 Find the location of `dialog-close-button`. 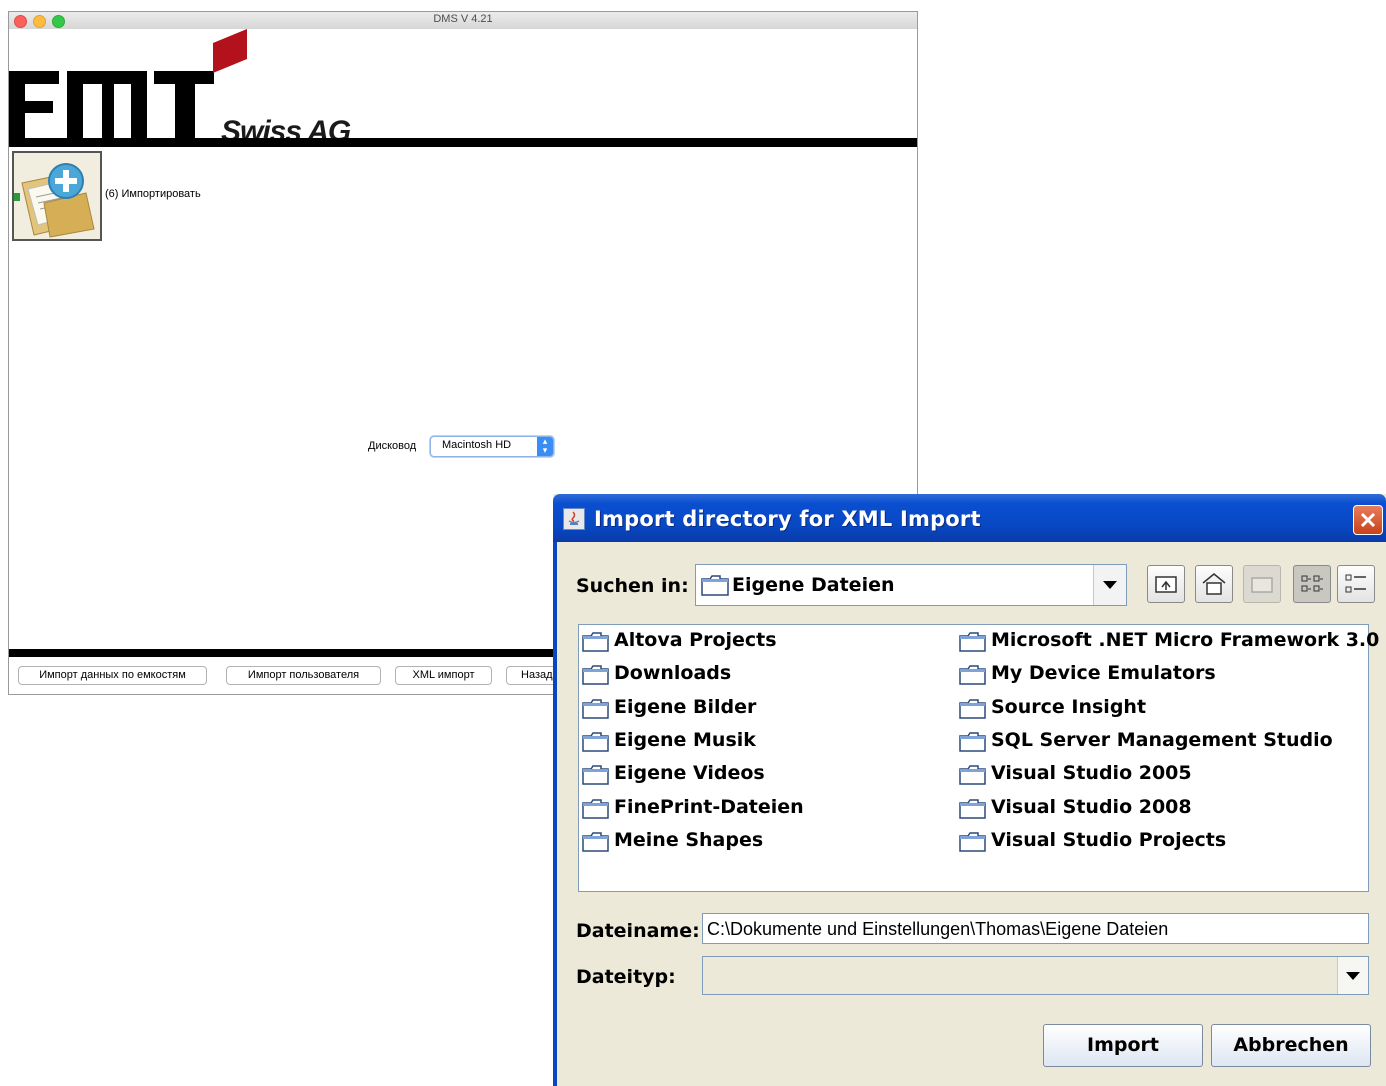

dialog-close-button is located at coordinates (1368, 520).